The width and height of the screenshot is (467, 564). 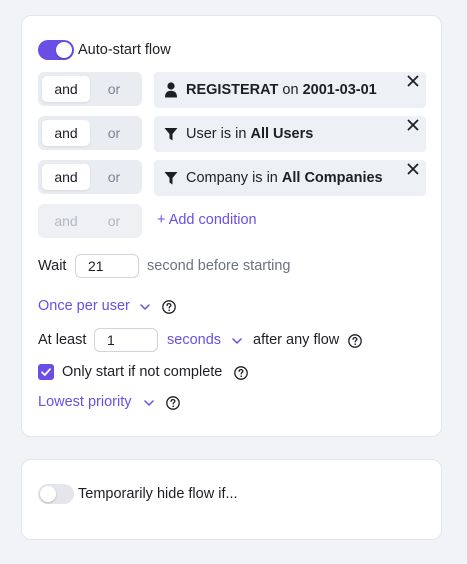 What do you see at coordinates (207, 220) in the screenshot?
I see `add-condition-button: + Add condition` at bounding box center [207, 220].